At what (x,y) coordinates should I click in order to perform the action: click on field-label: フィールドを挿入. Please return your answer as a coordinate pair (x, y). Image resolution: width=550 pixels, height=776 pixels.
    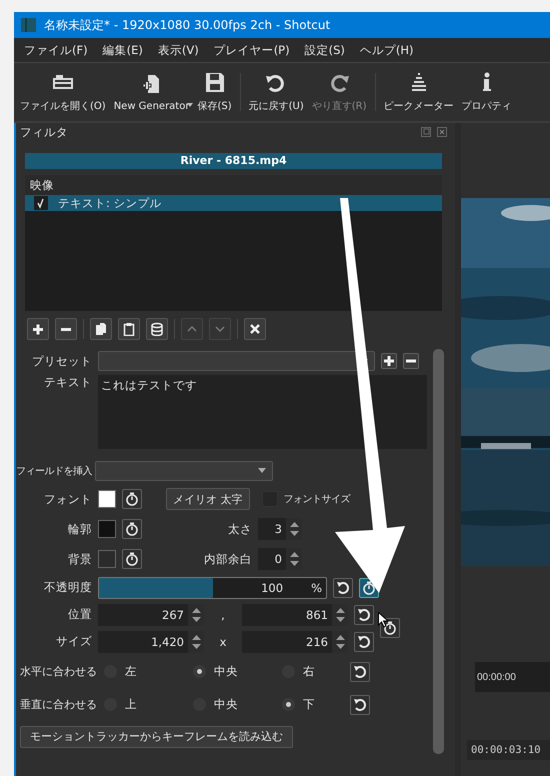
    Looking at the image, I should click on (54, 471).